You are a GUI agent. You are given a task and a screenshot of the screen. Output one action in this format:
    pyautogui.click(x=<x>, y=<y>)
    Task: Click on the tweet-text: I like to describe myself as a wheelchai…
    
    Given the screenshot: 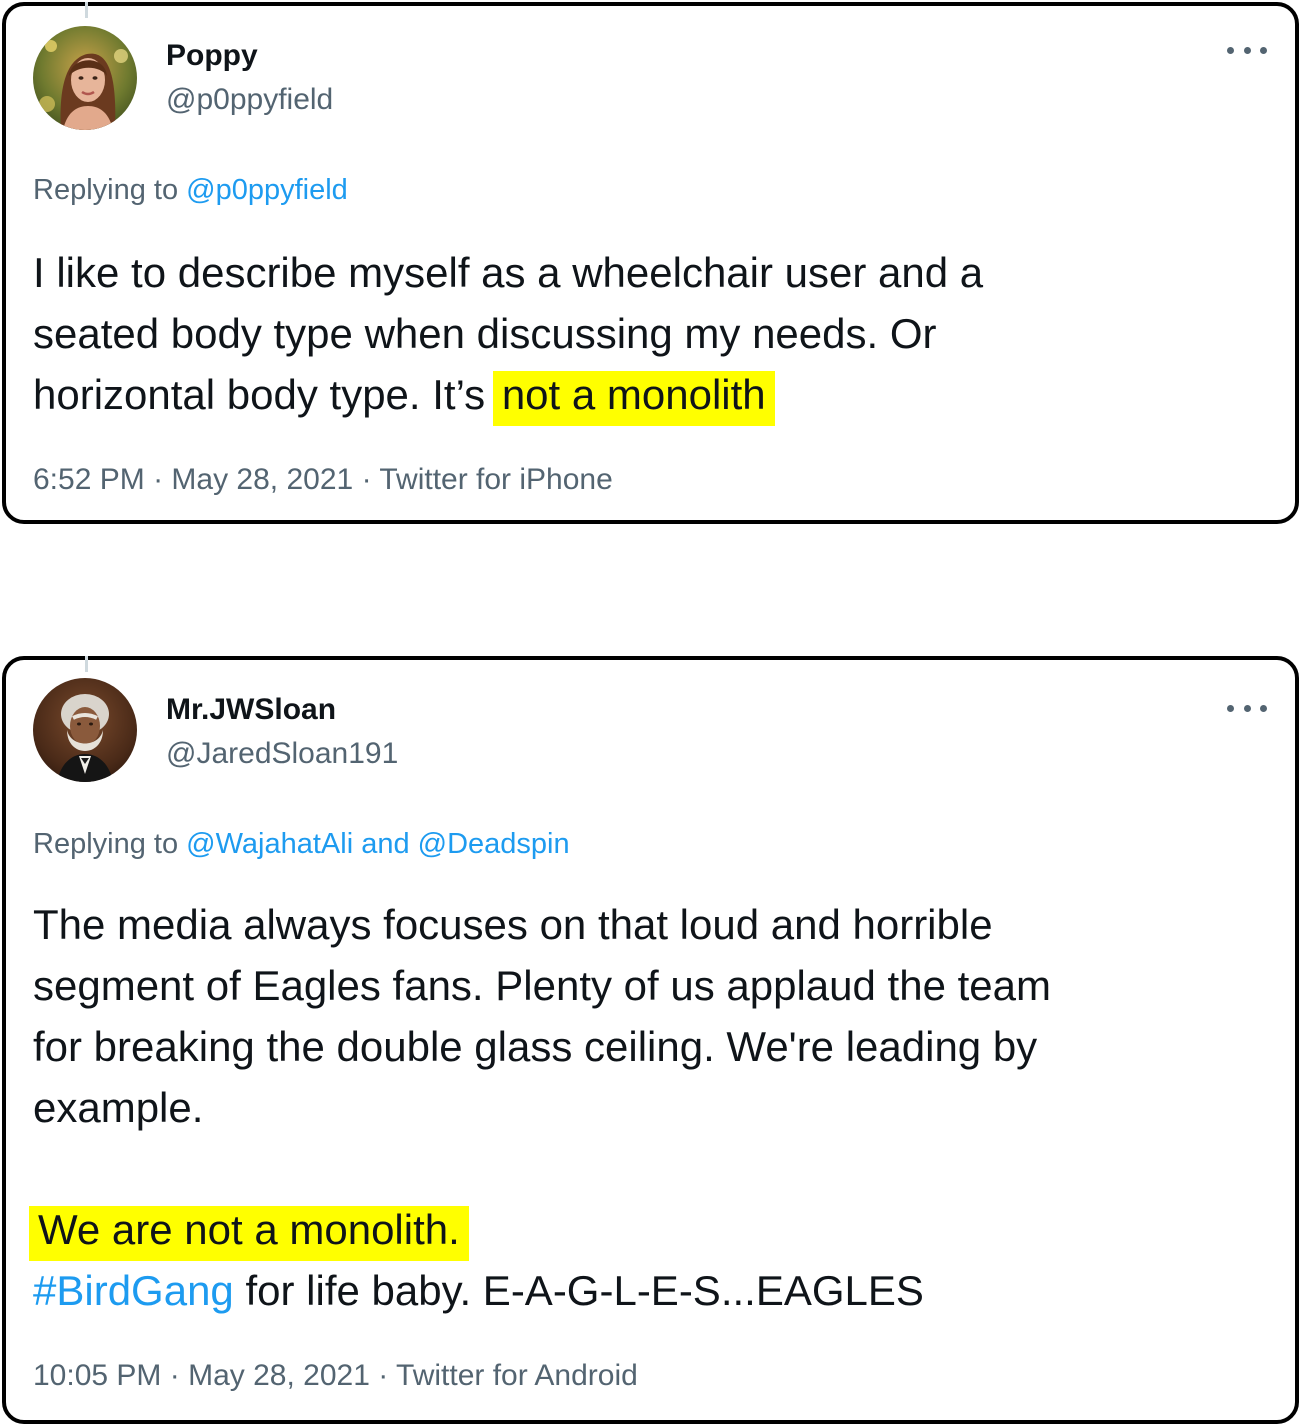 What is the action you would take?
    pyautogui.click(x=648, y=334)
    